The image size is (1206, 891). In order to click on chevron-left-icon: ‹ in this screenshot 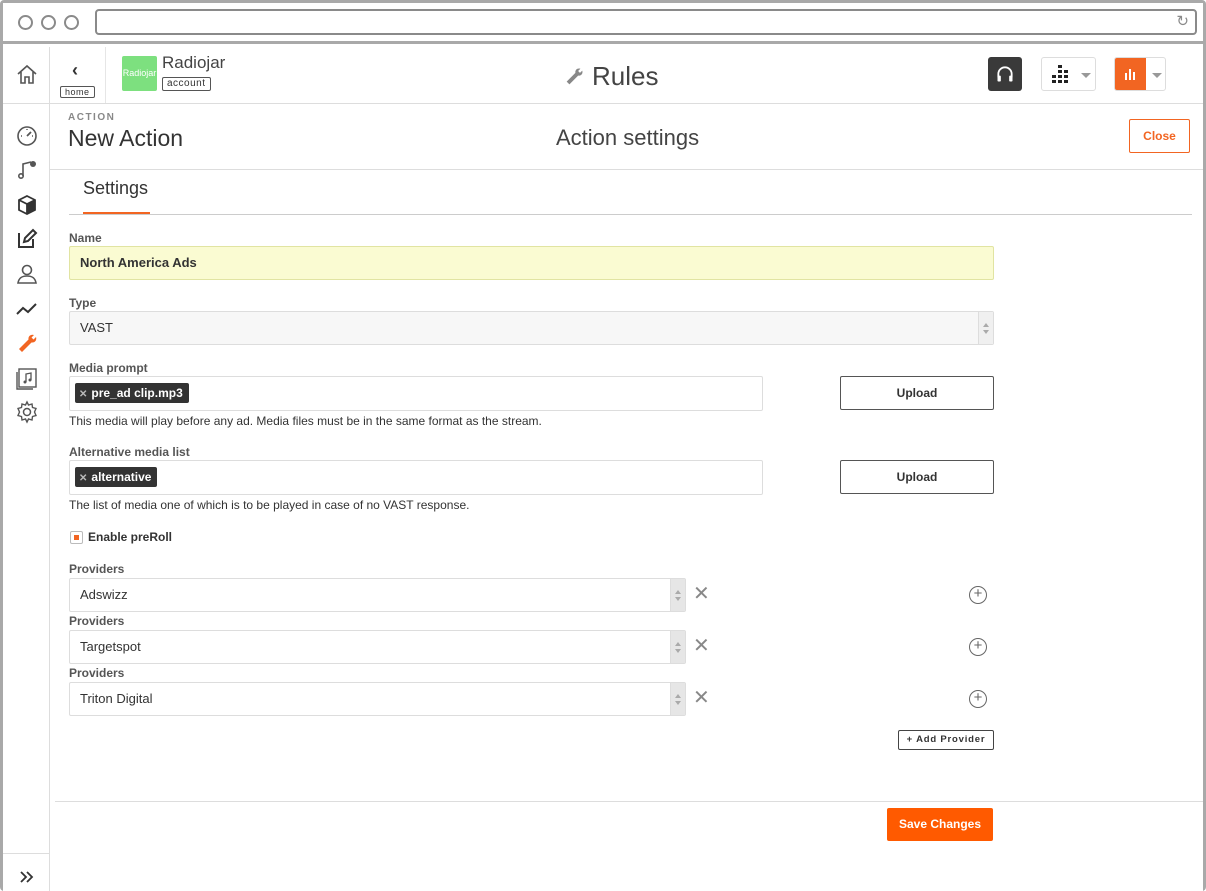, I will do `click(75, 70)`.